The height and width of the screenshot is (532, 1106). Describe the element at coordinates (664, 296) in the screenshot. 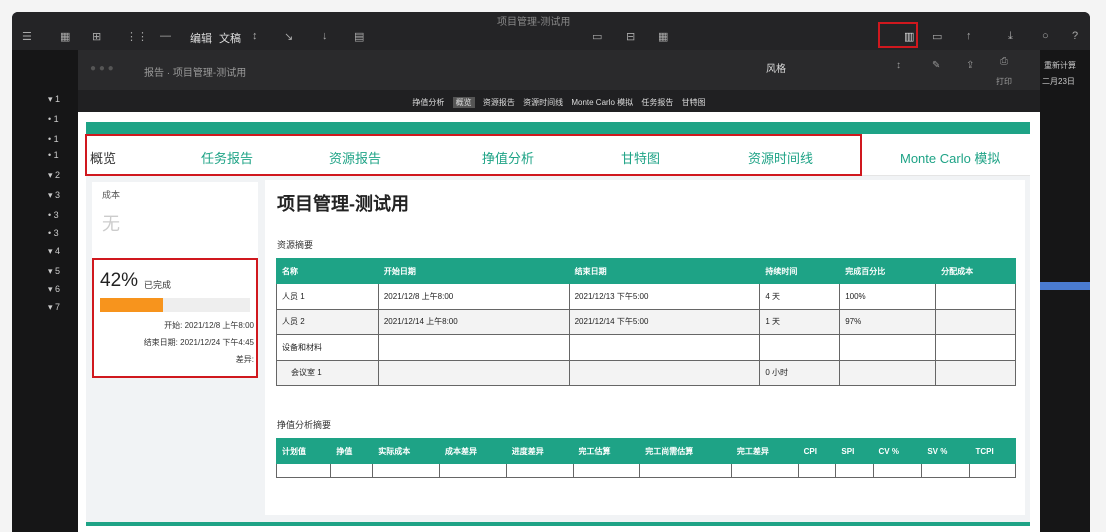

I see `table-cell: 2021/12/13 下午5:00` at that location.